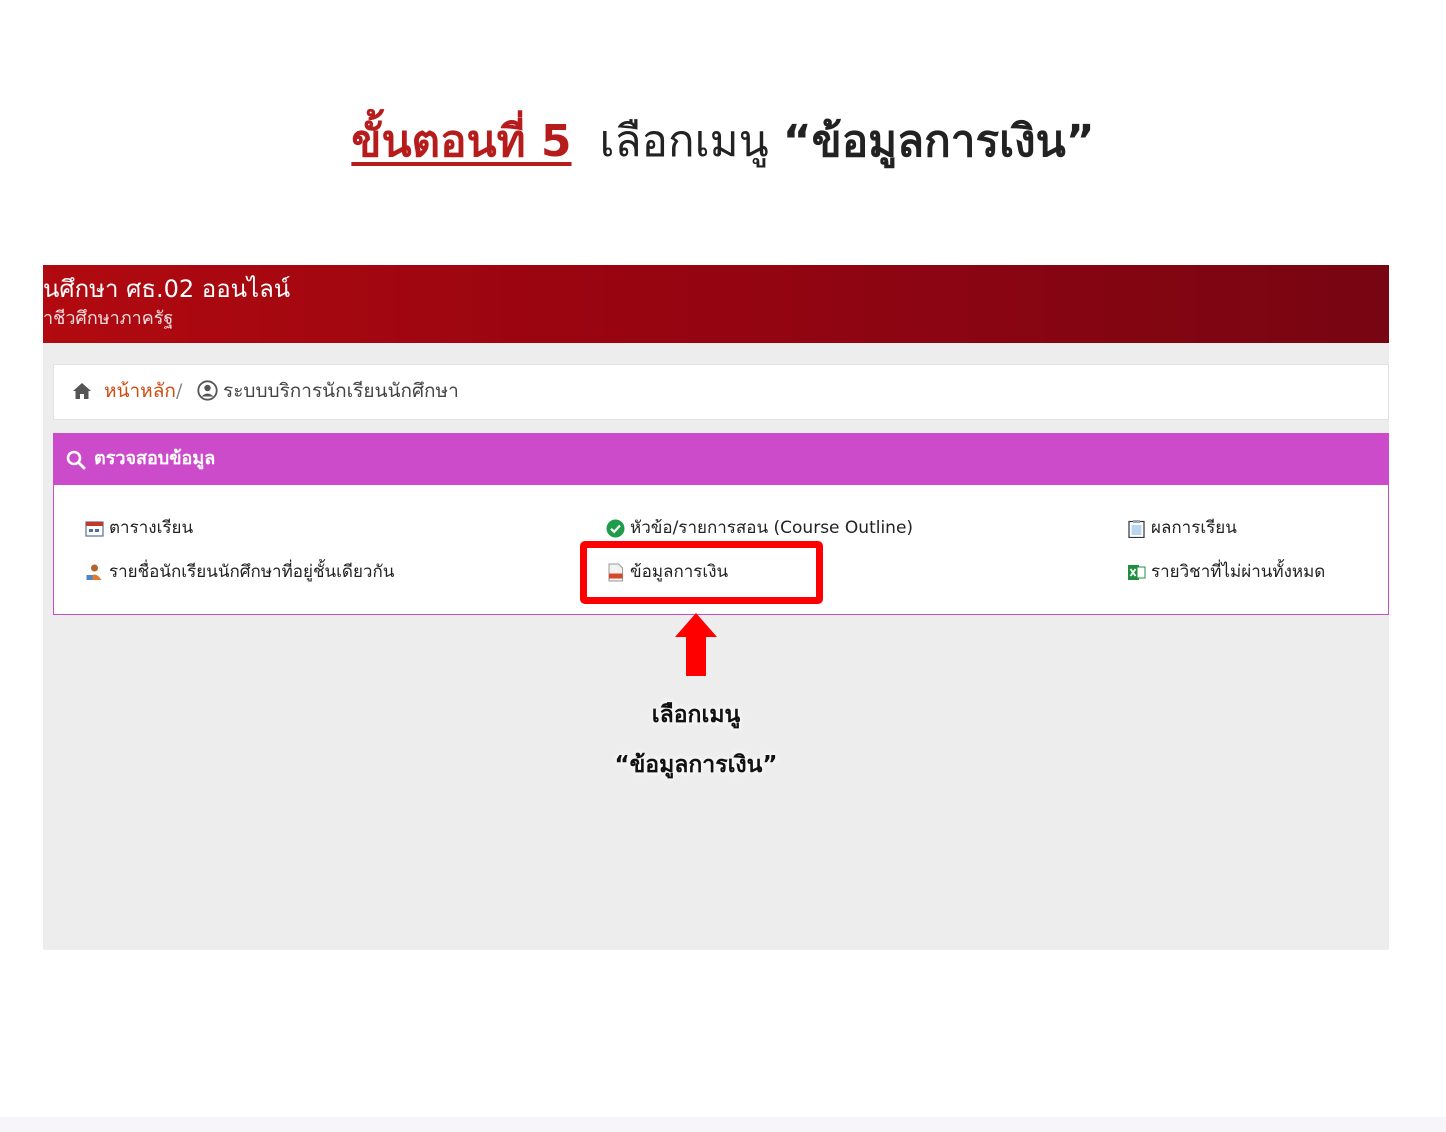 The height and width of the screenshot is (1132, 1446). What do you see at coordinates (701, 572) in the screenshot?
I see `highlight-box` at bounding box center [701, 572].